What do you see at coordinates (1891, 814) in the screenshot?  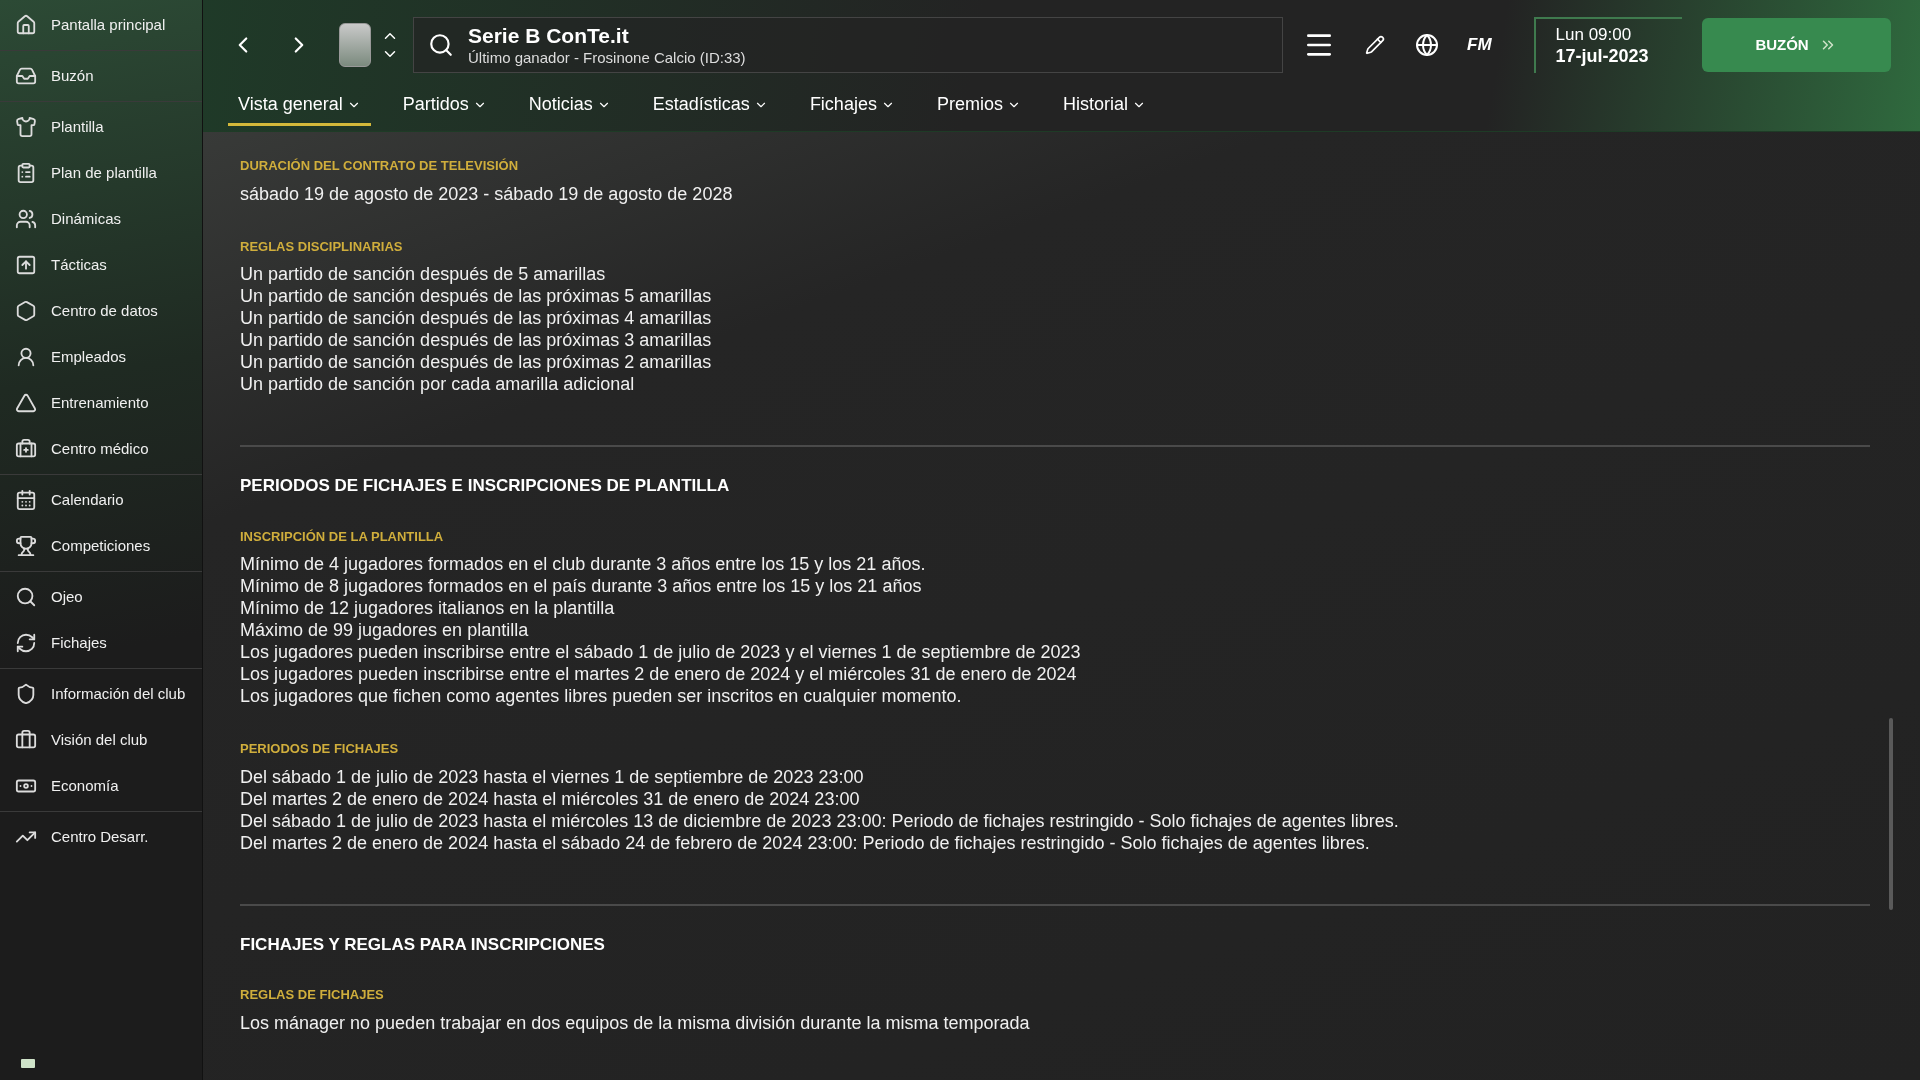 I see `scrollbar-thumb` at bounding box center [1891, 814].